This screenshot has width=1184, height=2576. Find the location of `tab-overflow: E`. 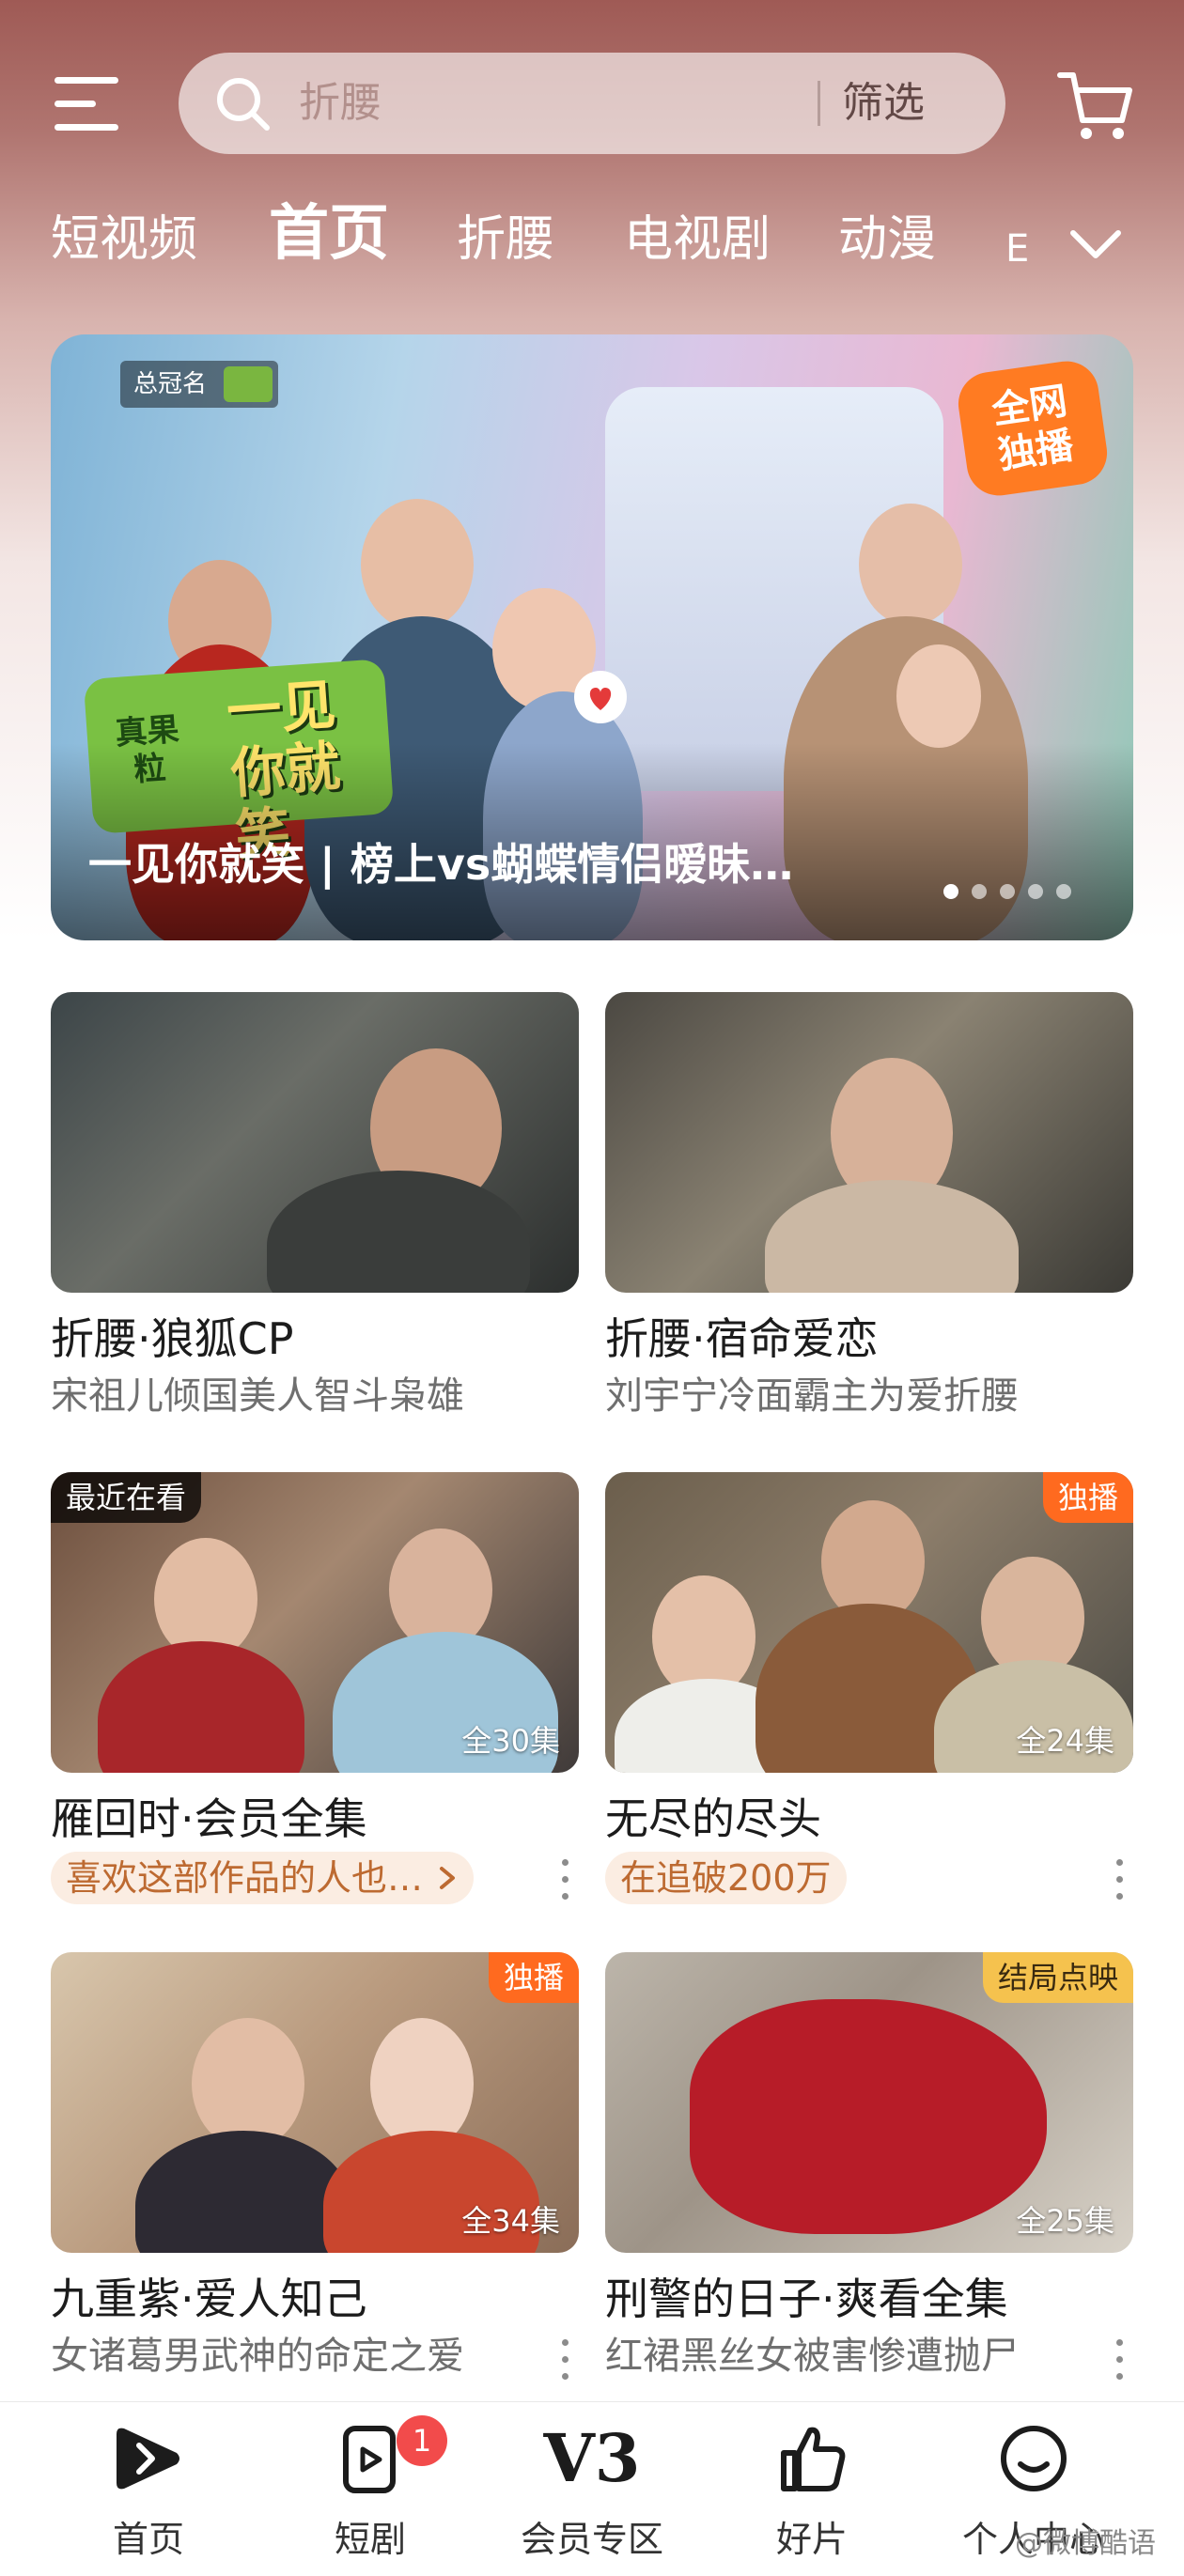

tab-overflow: E is located at coordinates (1017, 249).